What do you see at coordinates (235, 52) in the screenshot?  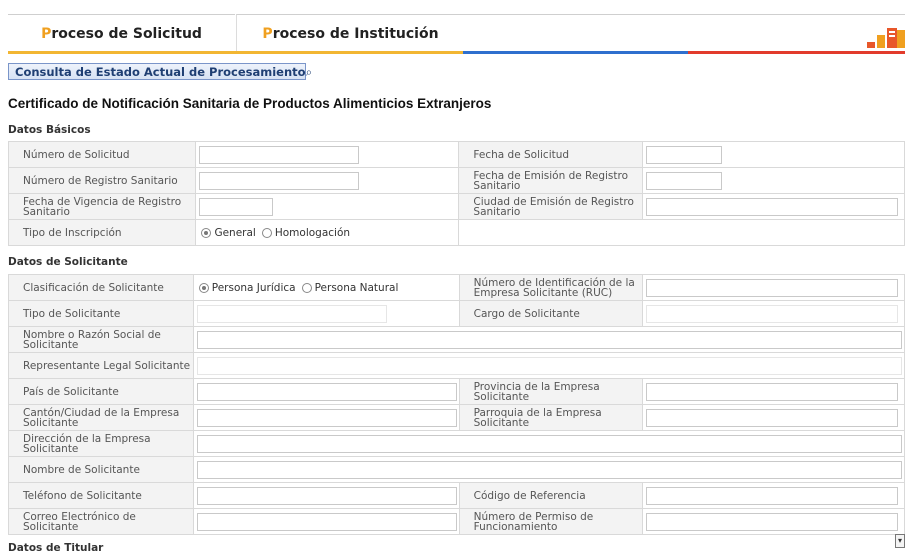 I see `nav-bar-yellow` at bounding box center [235, 52].